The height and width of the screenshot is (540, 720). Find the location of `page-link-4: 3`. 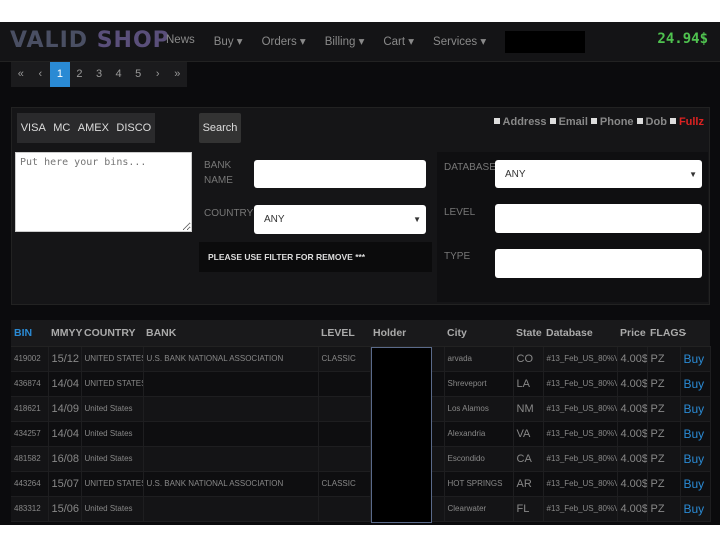

page-link-4: 3 is located at coordinates (99, 74).